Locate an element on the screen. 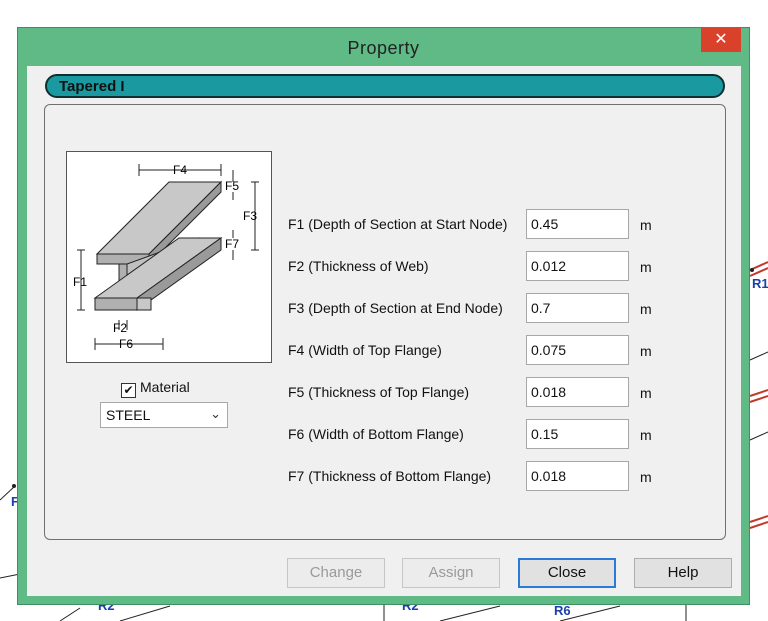  assign-button: Assign is located at coordinates (451, 573).